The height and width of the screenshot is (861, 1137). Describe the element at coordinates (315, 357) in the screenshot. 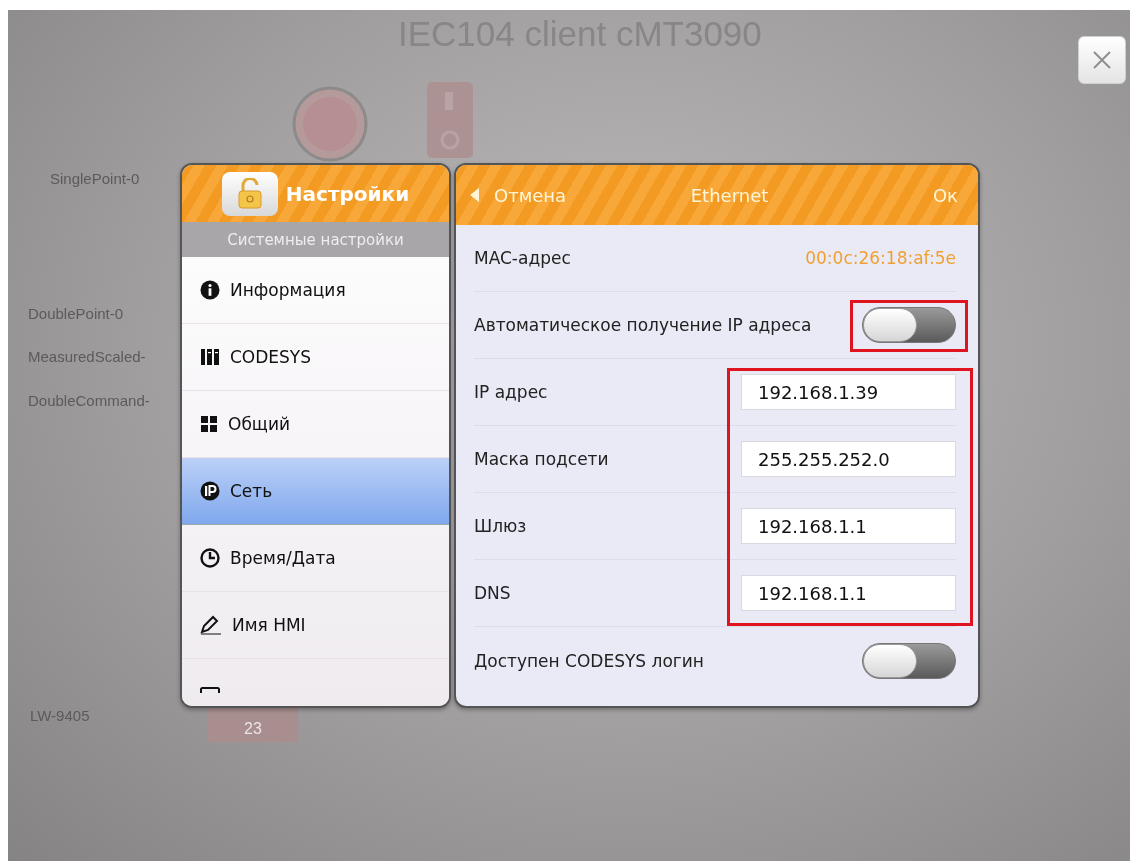

I see `sidebar-item: CODESYS` at that location.